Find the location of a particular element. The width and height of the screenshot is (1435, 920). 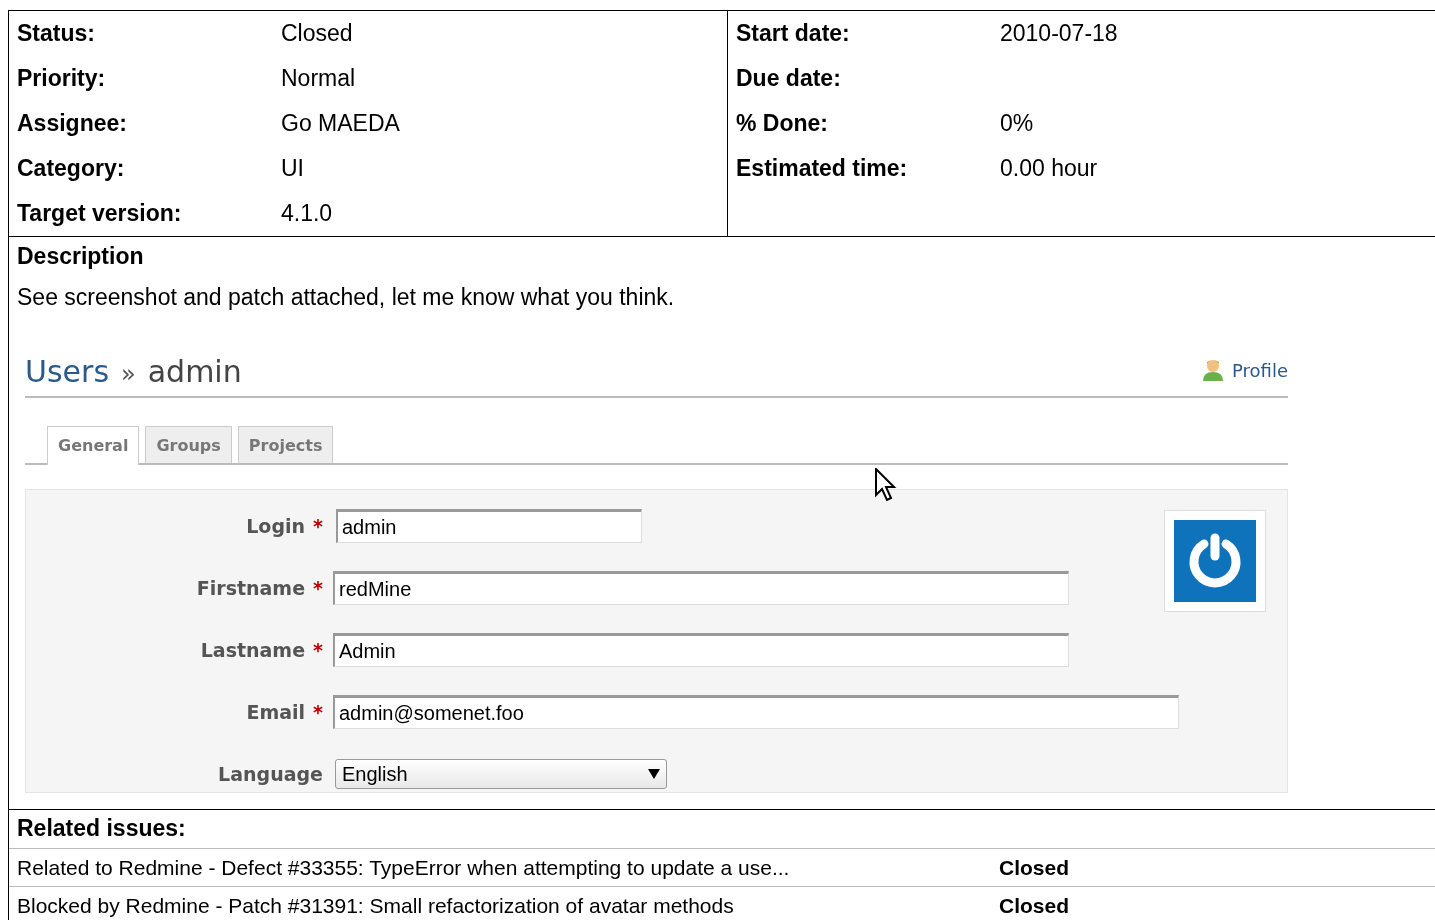

language-dropdown: English is located at coordinates (501, 774).